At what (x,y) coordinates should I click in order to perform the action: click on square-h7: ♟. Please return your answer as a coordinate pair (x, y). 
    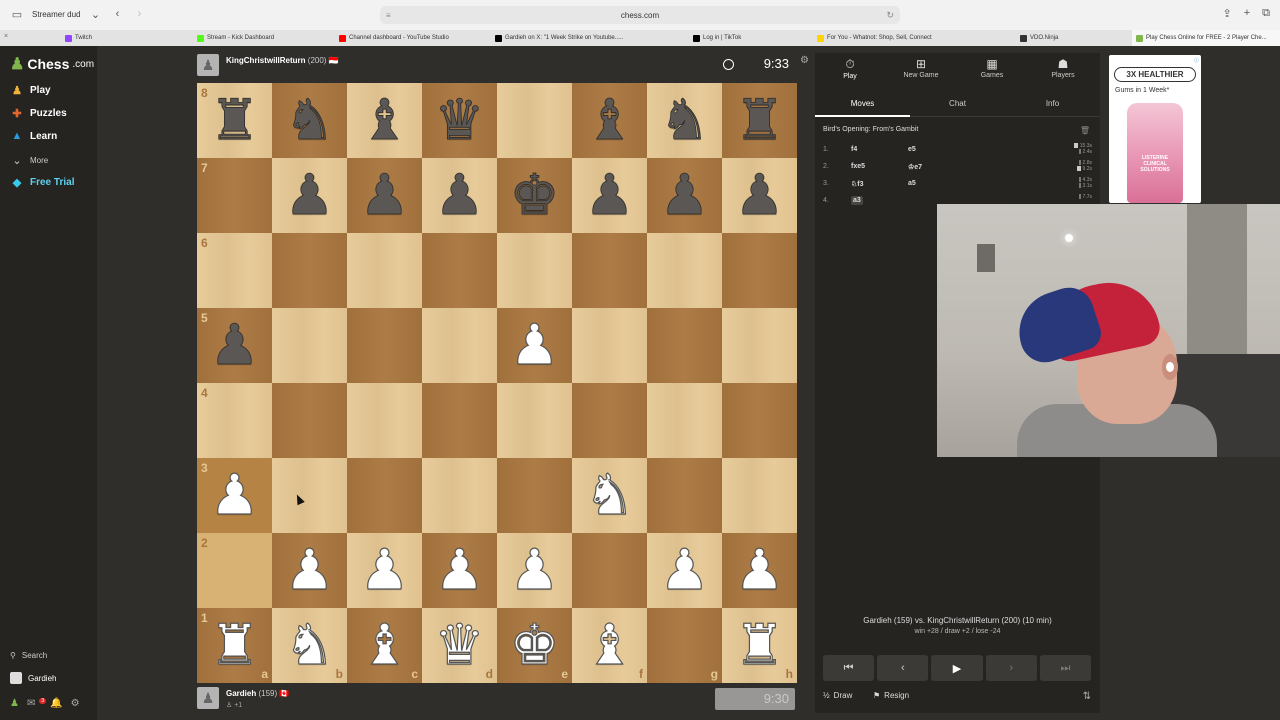
    Looking at the image, I should click on (759, 195).